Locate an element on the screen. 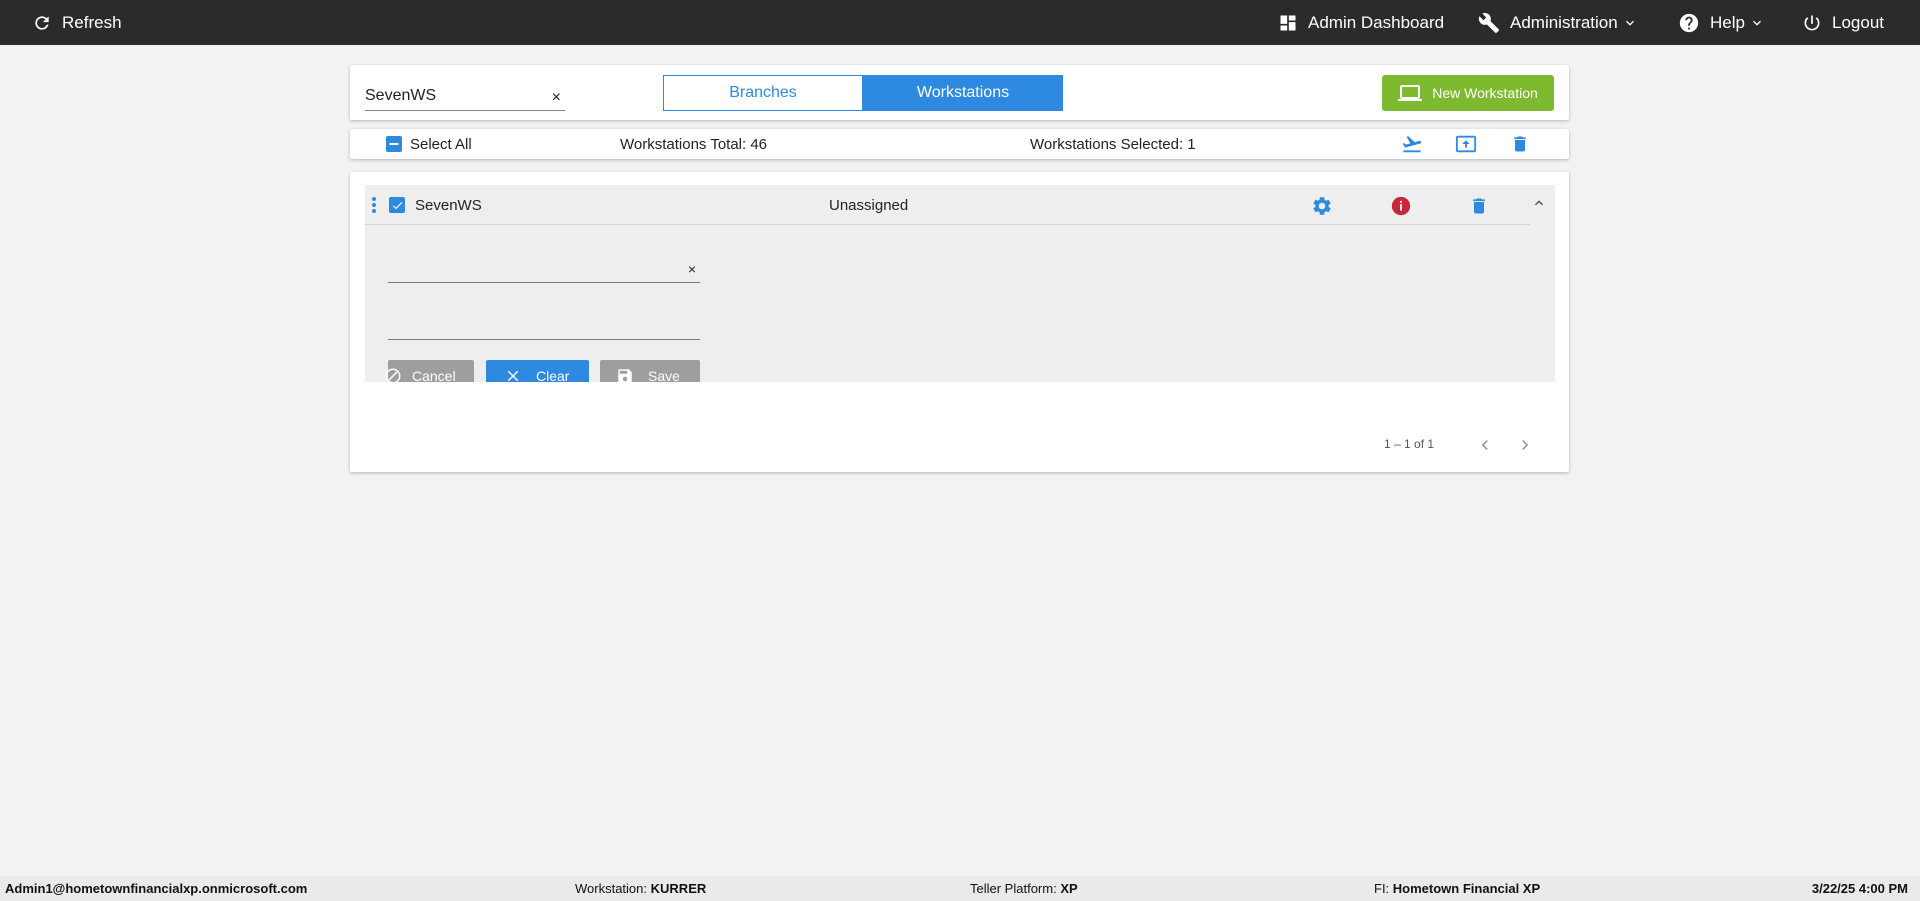  gear-icon is located at coordinates (1322, 206).